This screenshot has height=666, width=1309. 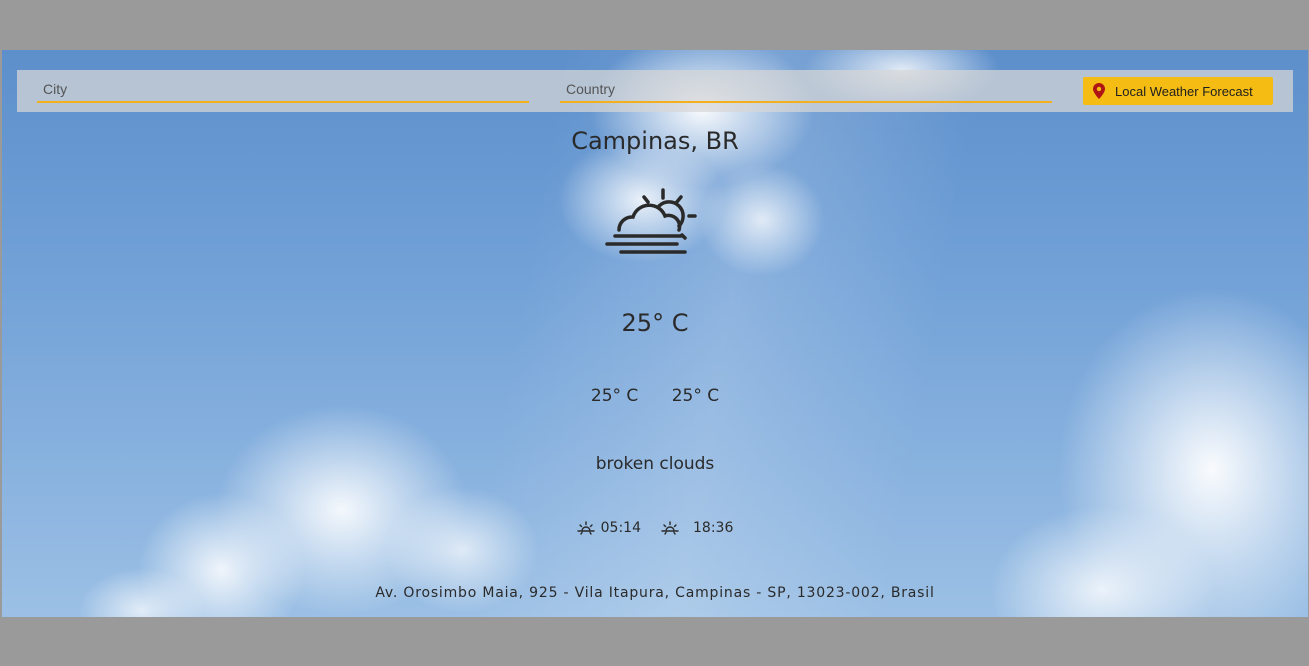 What do you see at coordinates (655, 323) in the screenshot?
I see `current-temperature: 25° C` at bounding box center [655, 323].